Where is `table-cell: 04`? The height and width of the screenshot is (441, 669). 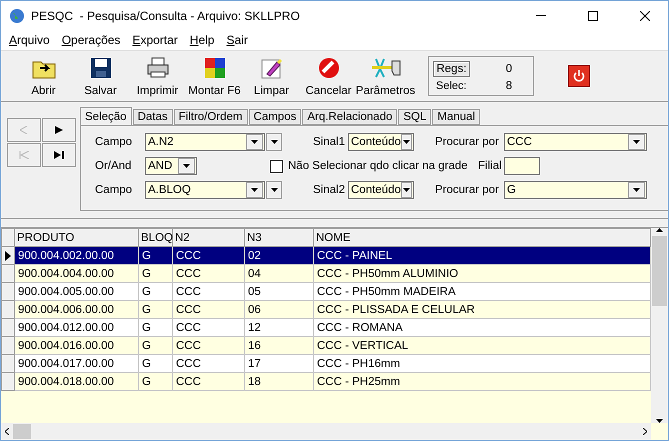
table-cell: 04 is located at coordinates (279, 273).